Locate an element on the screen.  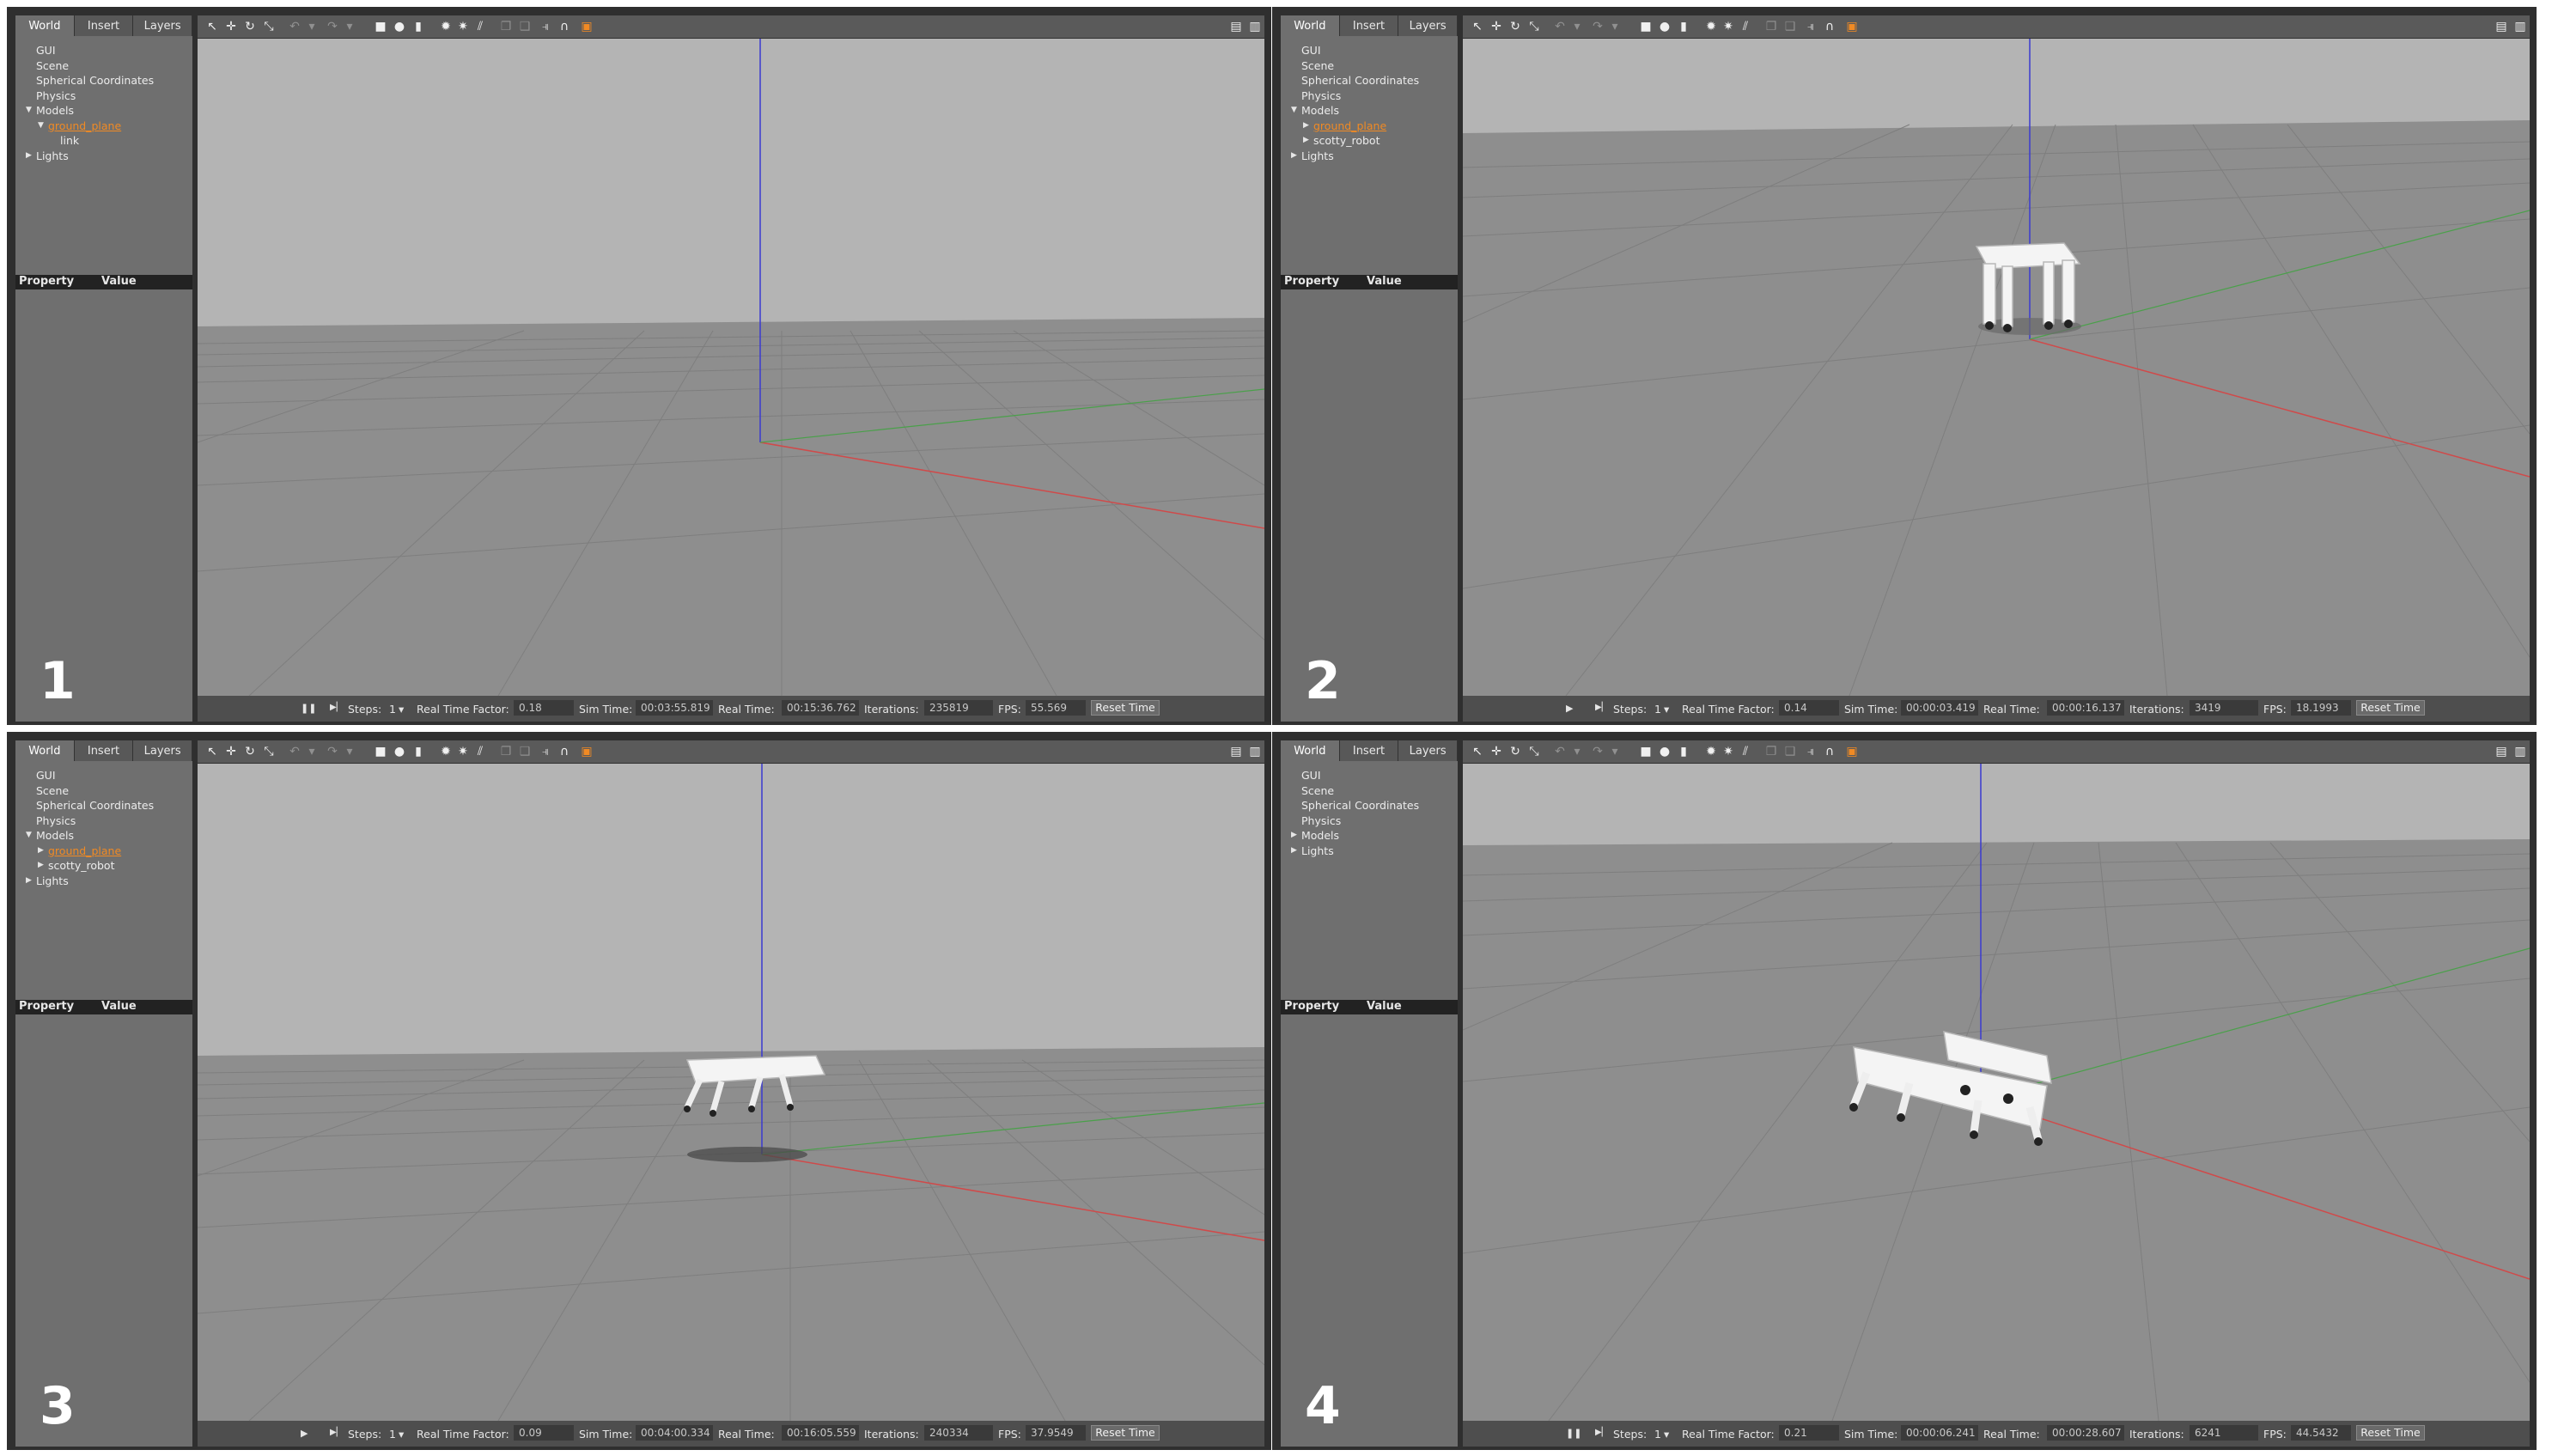
reset-time-button: Reset Time is located at coordinates (1125, 1433).